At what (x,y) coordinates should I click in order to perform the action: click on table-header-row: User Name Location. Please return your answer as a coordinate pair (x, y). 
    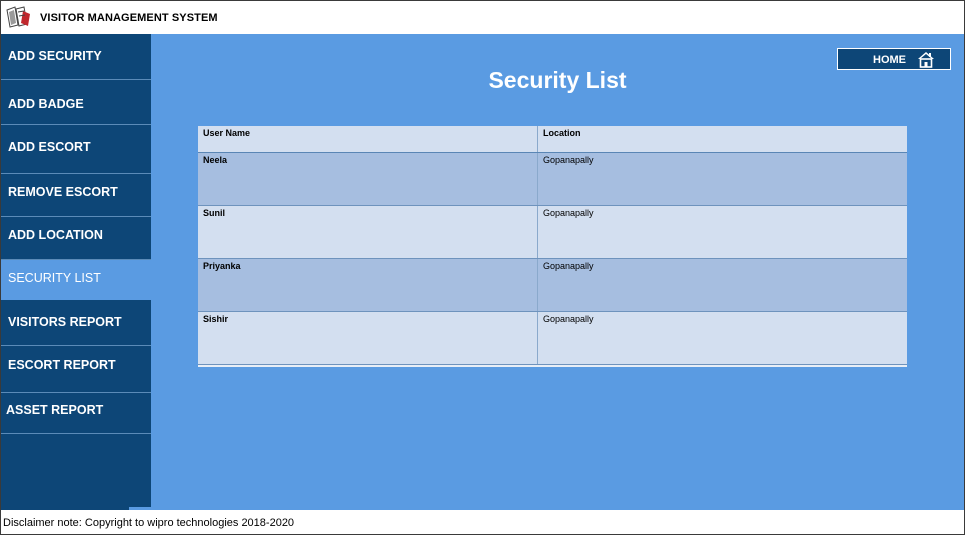
    Looking at the image, I should click on (552, 139).